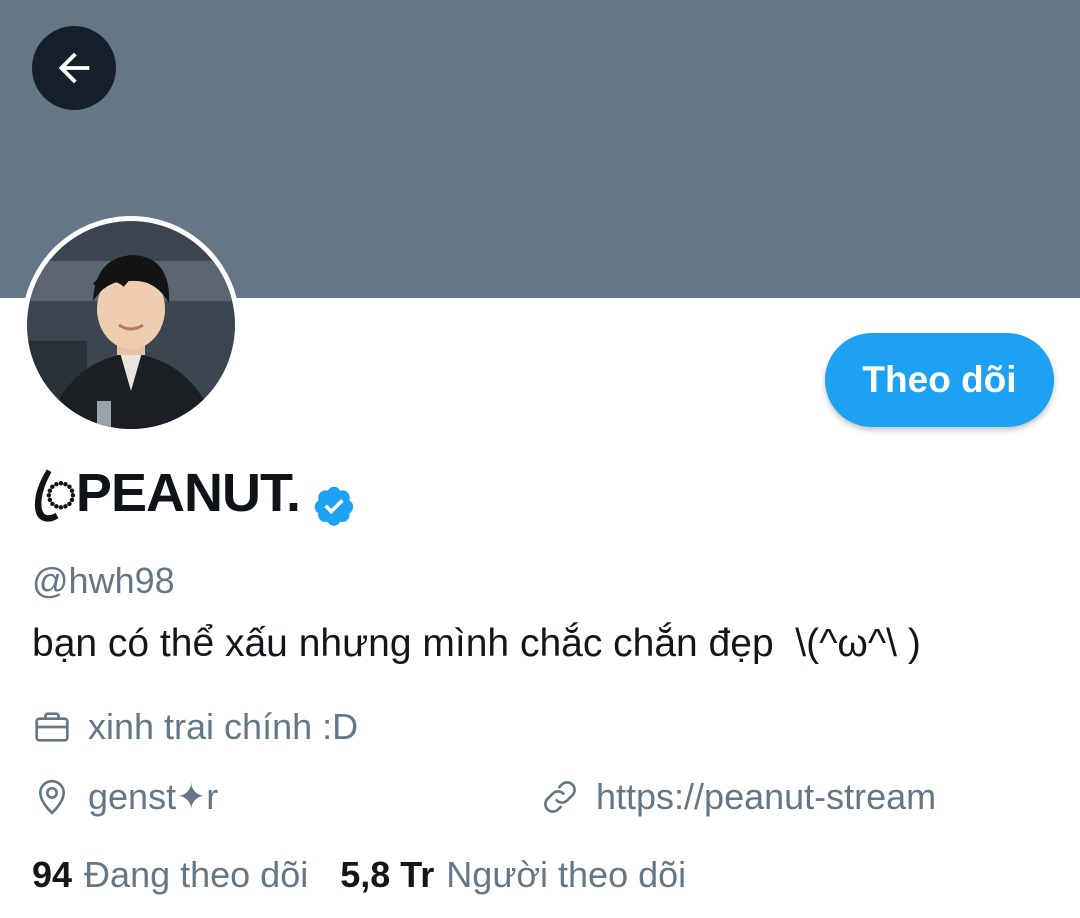 Image resolution: width=1080 pixels, height=918 pixels. I want to click on profile-job: xinh trai chính :D, so click(195, 727).